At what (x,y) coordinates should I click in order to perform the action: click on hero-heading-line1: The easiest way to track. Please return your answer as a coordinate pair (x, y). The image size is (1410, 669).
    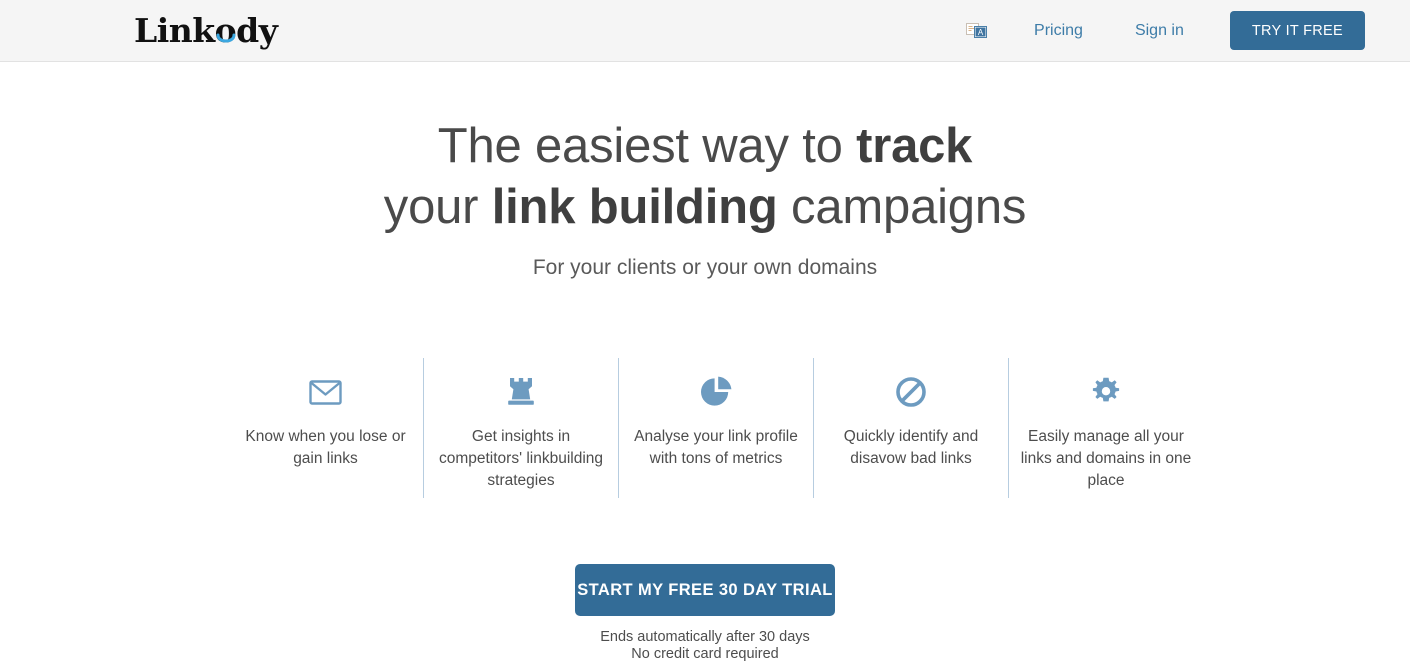
    Looking at the image, I should click on (705, 146).